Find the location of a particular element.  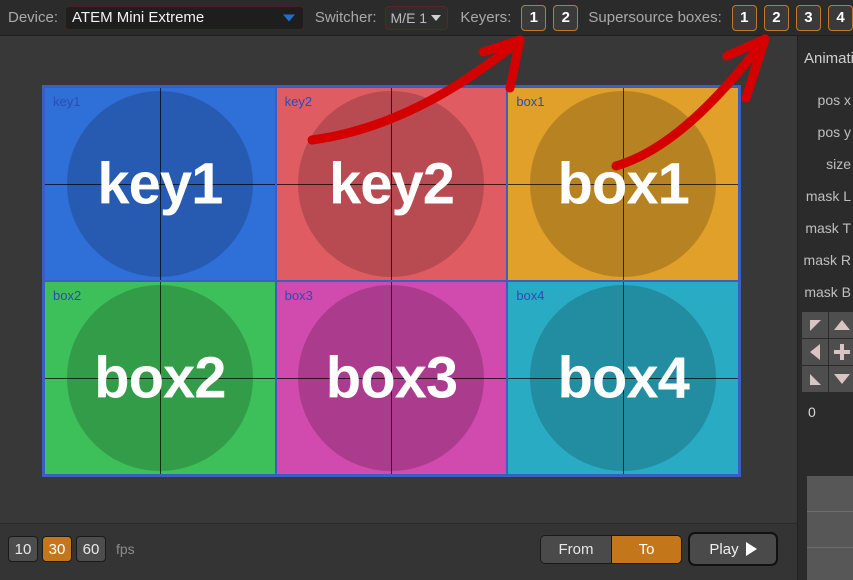

to-button: To is located at coordinates (646, 549).